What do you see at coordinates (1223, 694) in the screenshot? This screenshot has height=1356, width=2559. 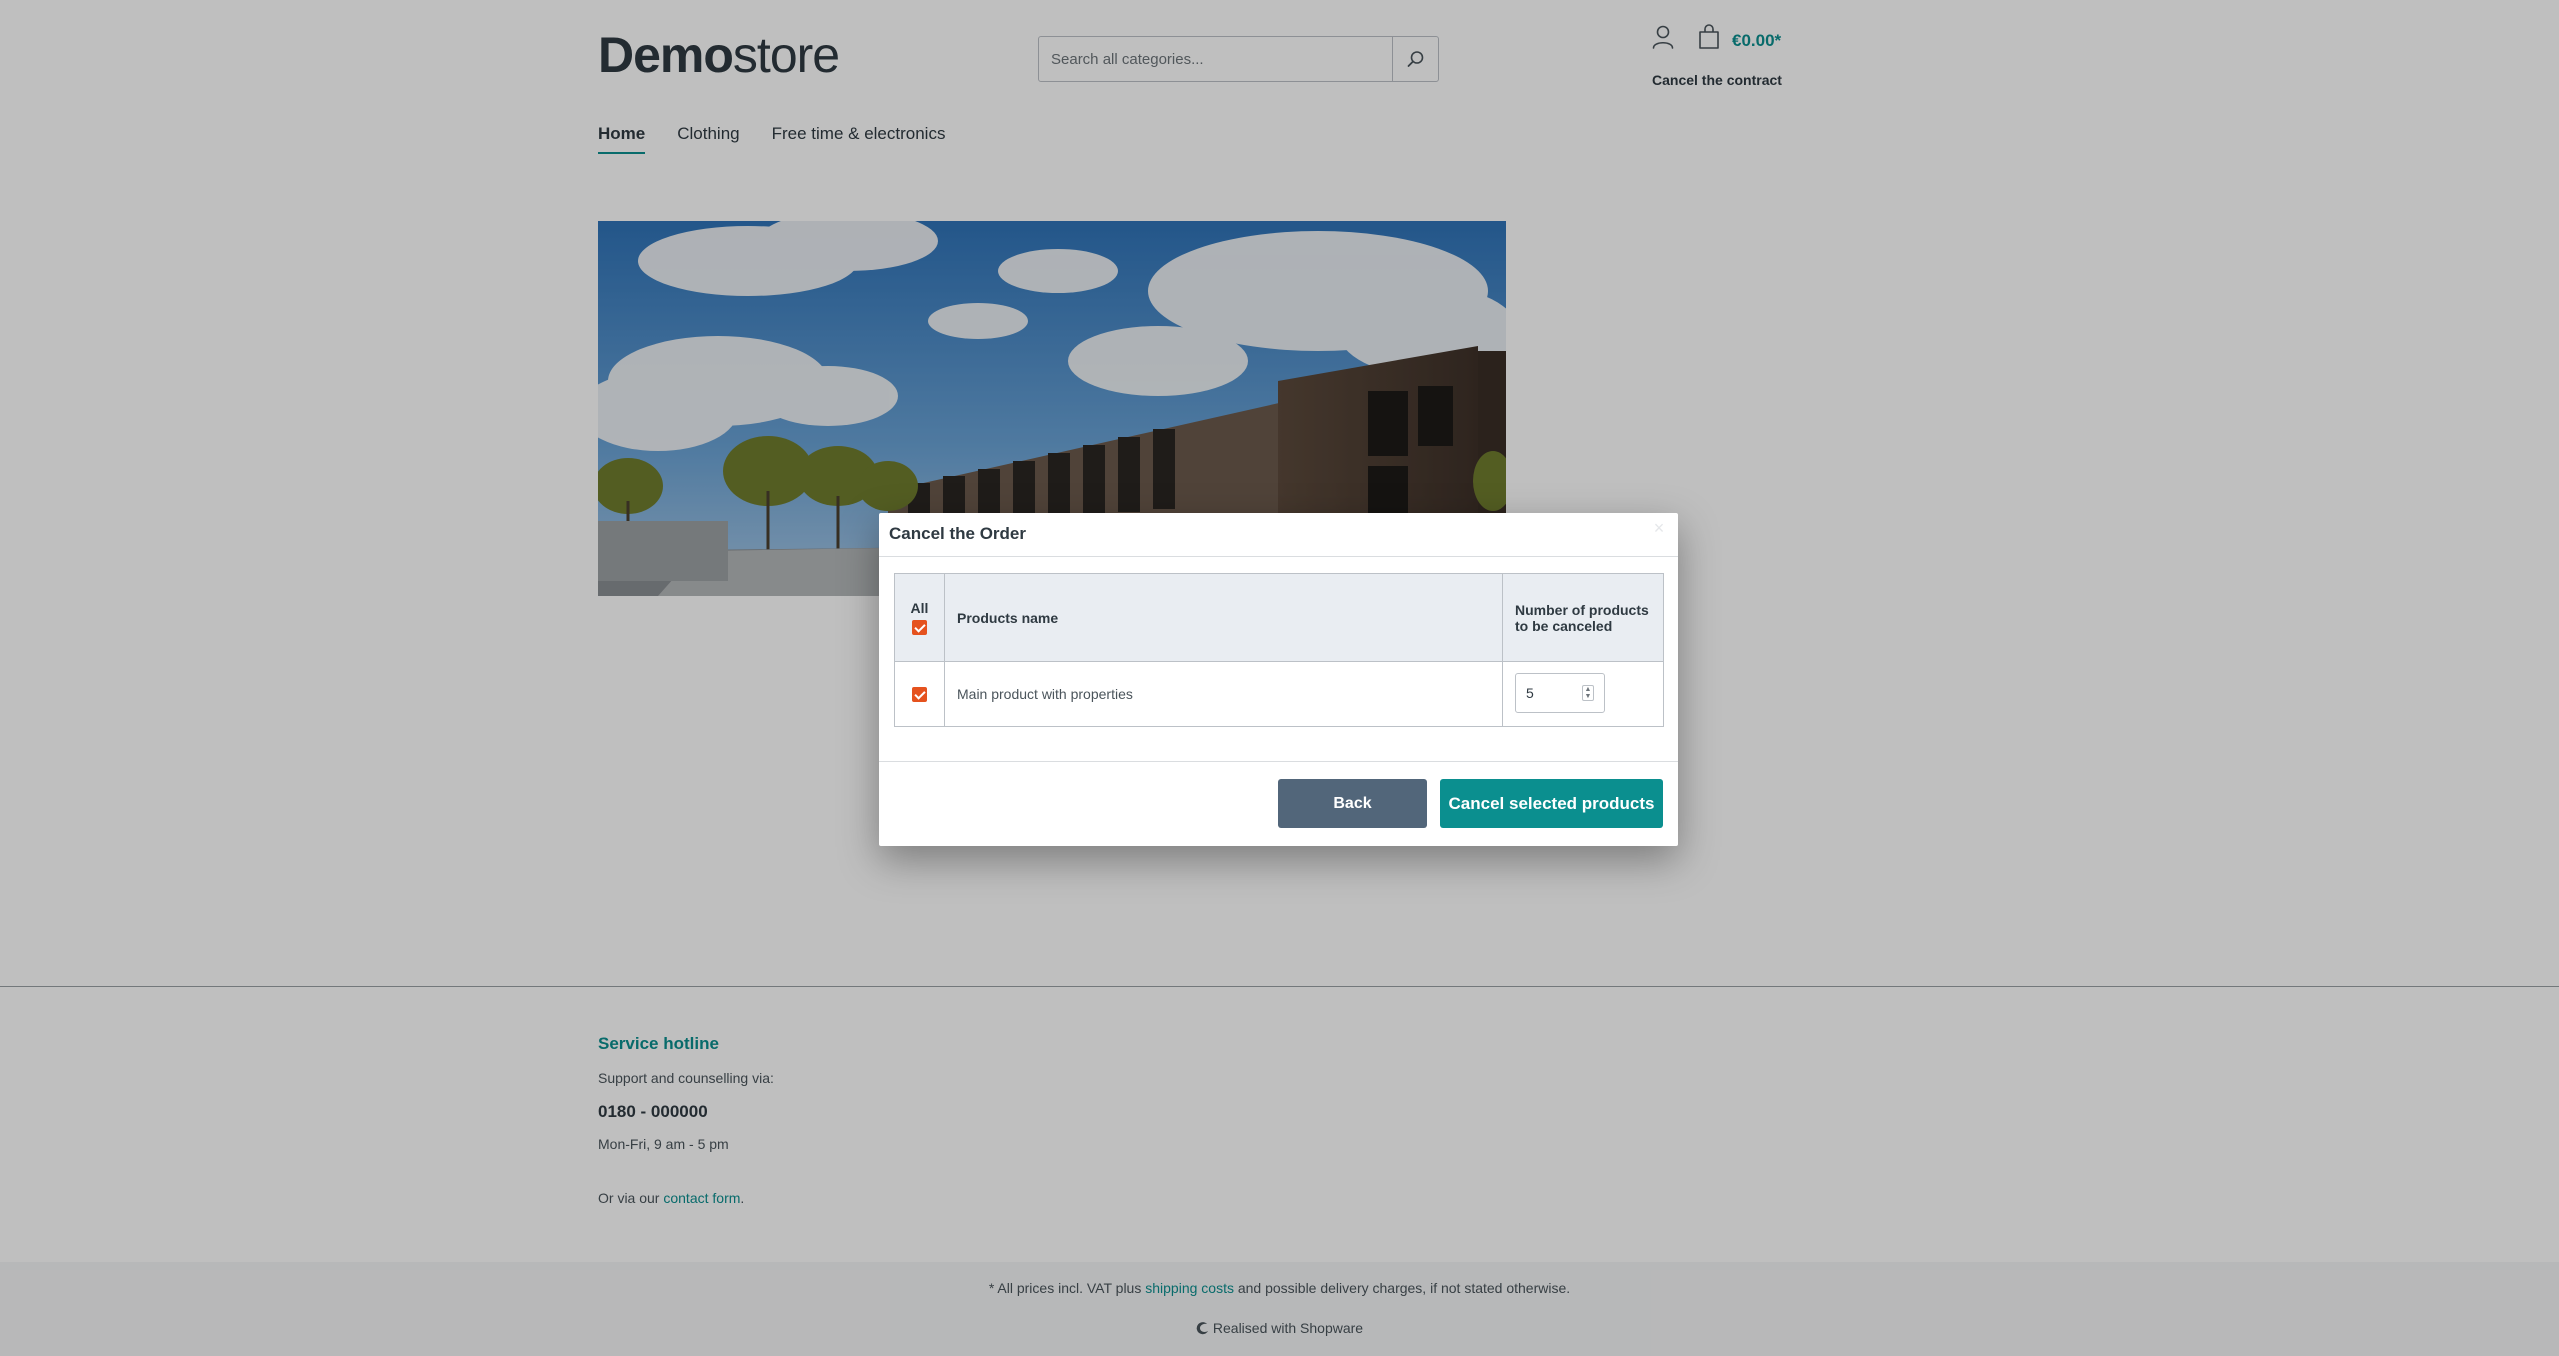 I see `product-name: Main product with properties` at bounding box center [1223, 694].